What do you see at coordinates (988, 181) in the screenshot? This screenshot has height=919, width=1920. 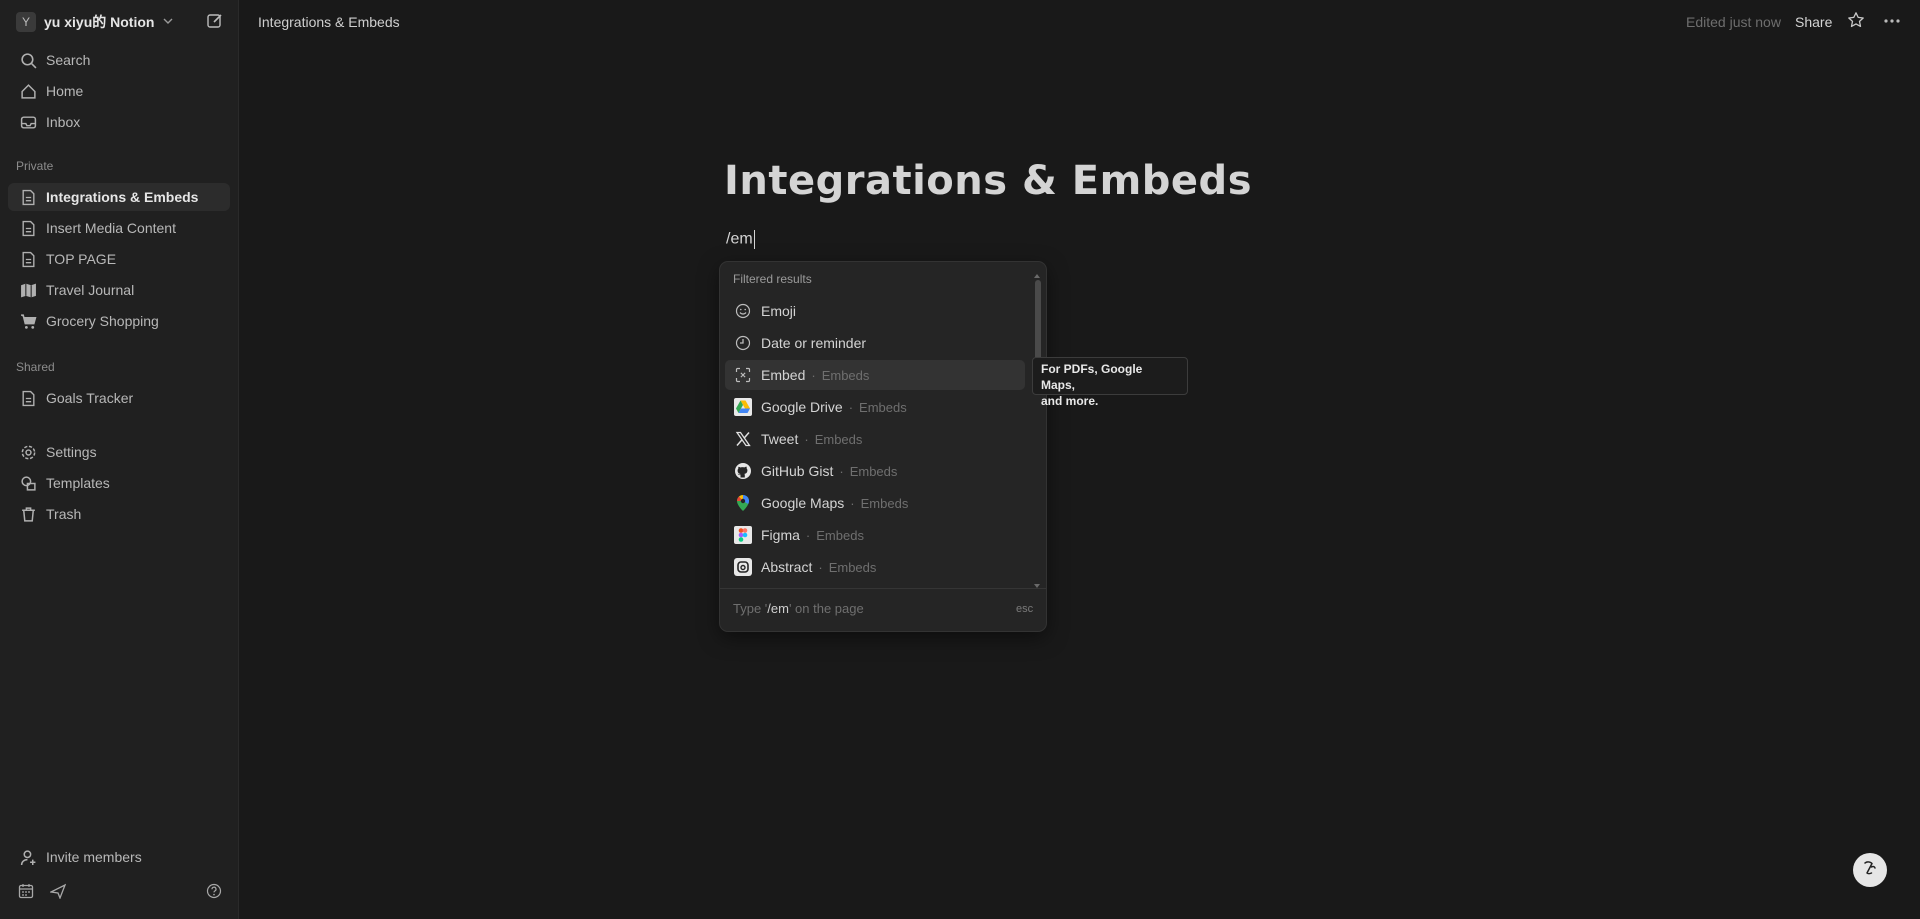 I see `page-title: Integrations & Embeds` at bounding box center [988, 181].